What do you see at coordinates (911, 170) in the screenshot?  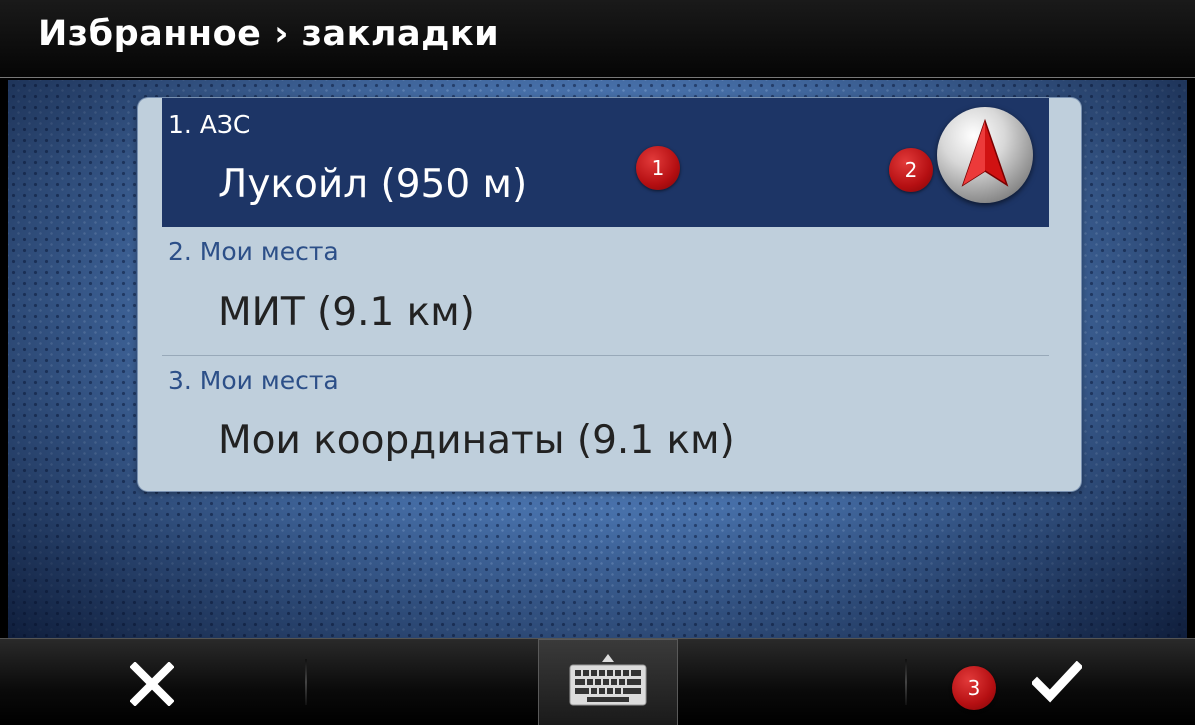 I see `callout-badge-2: 2` at bounding box center [911, 170].